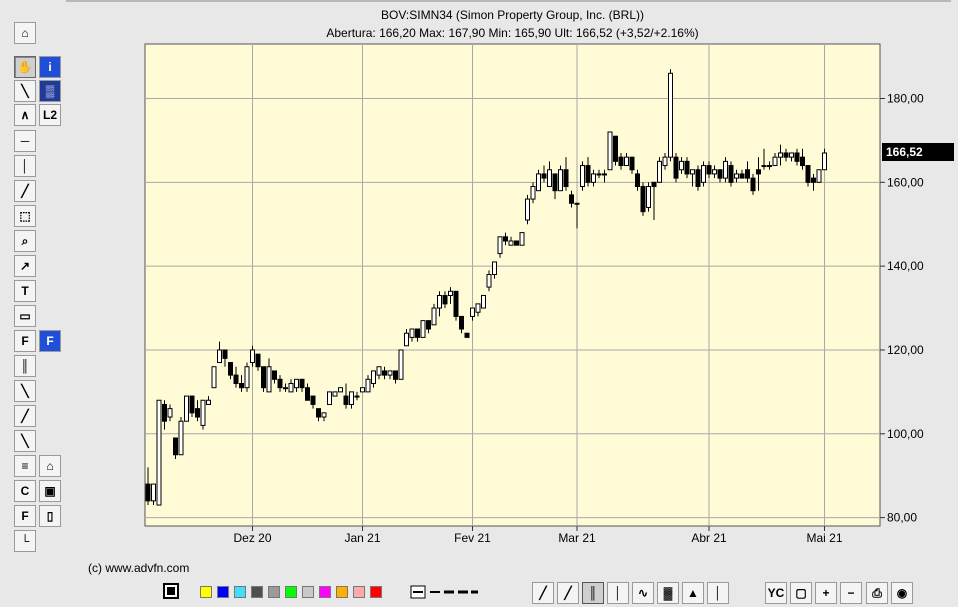  I want to click on heikin-ashi-icon: ▓, so click(668, 593).